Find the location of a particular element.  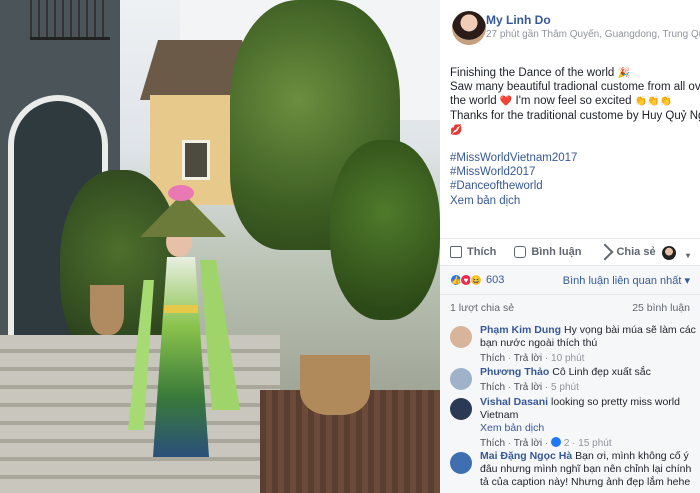

share-button: Chia sẻ is located at coordinates (626, 252).